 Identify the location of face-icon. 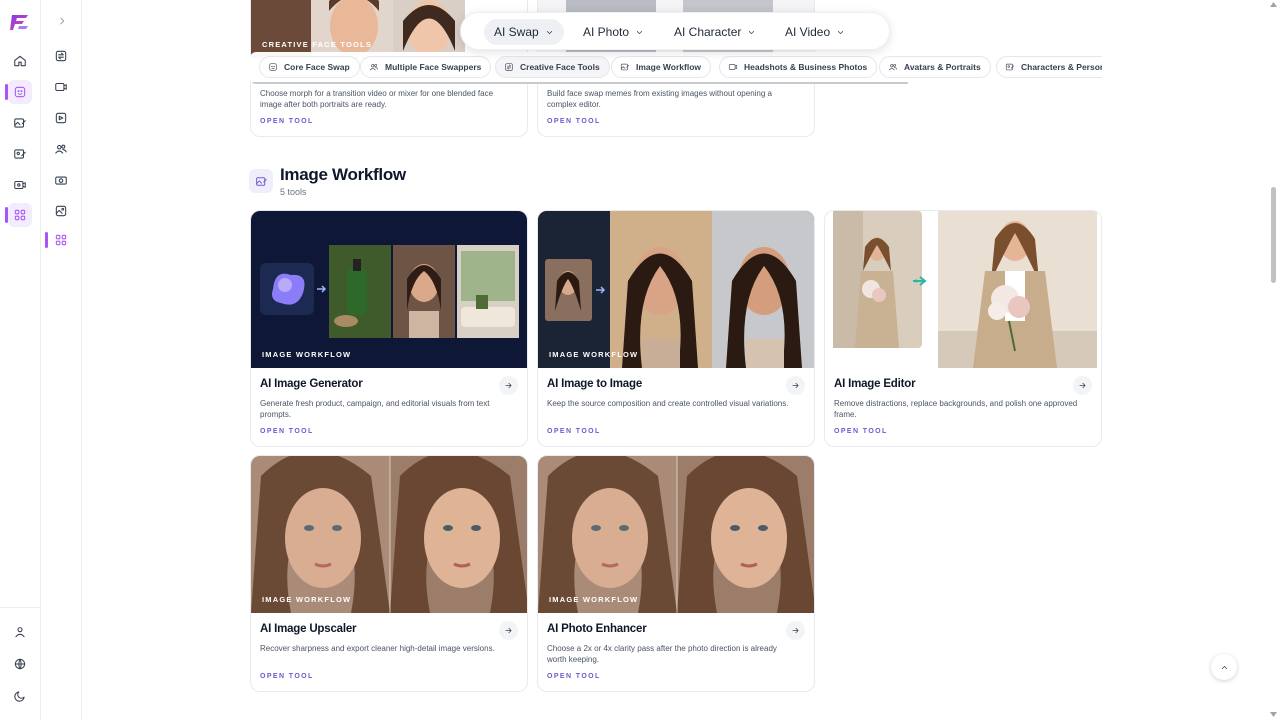
(273, 67).